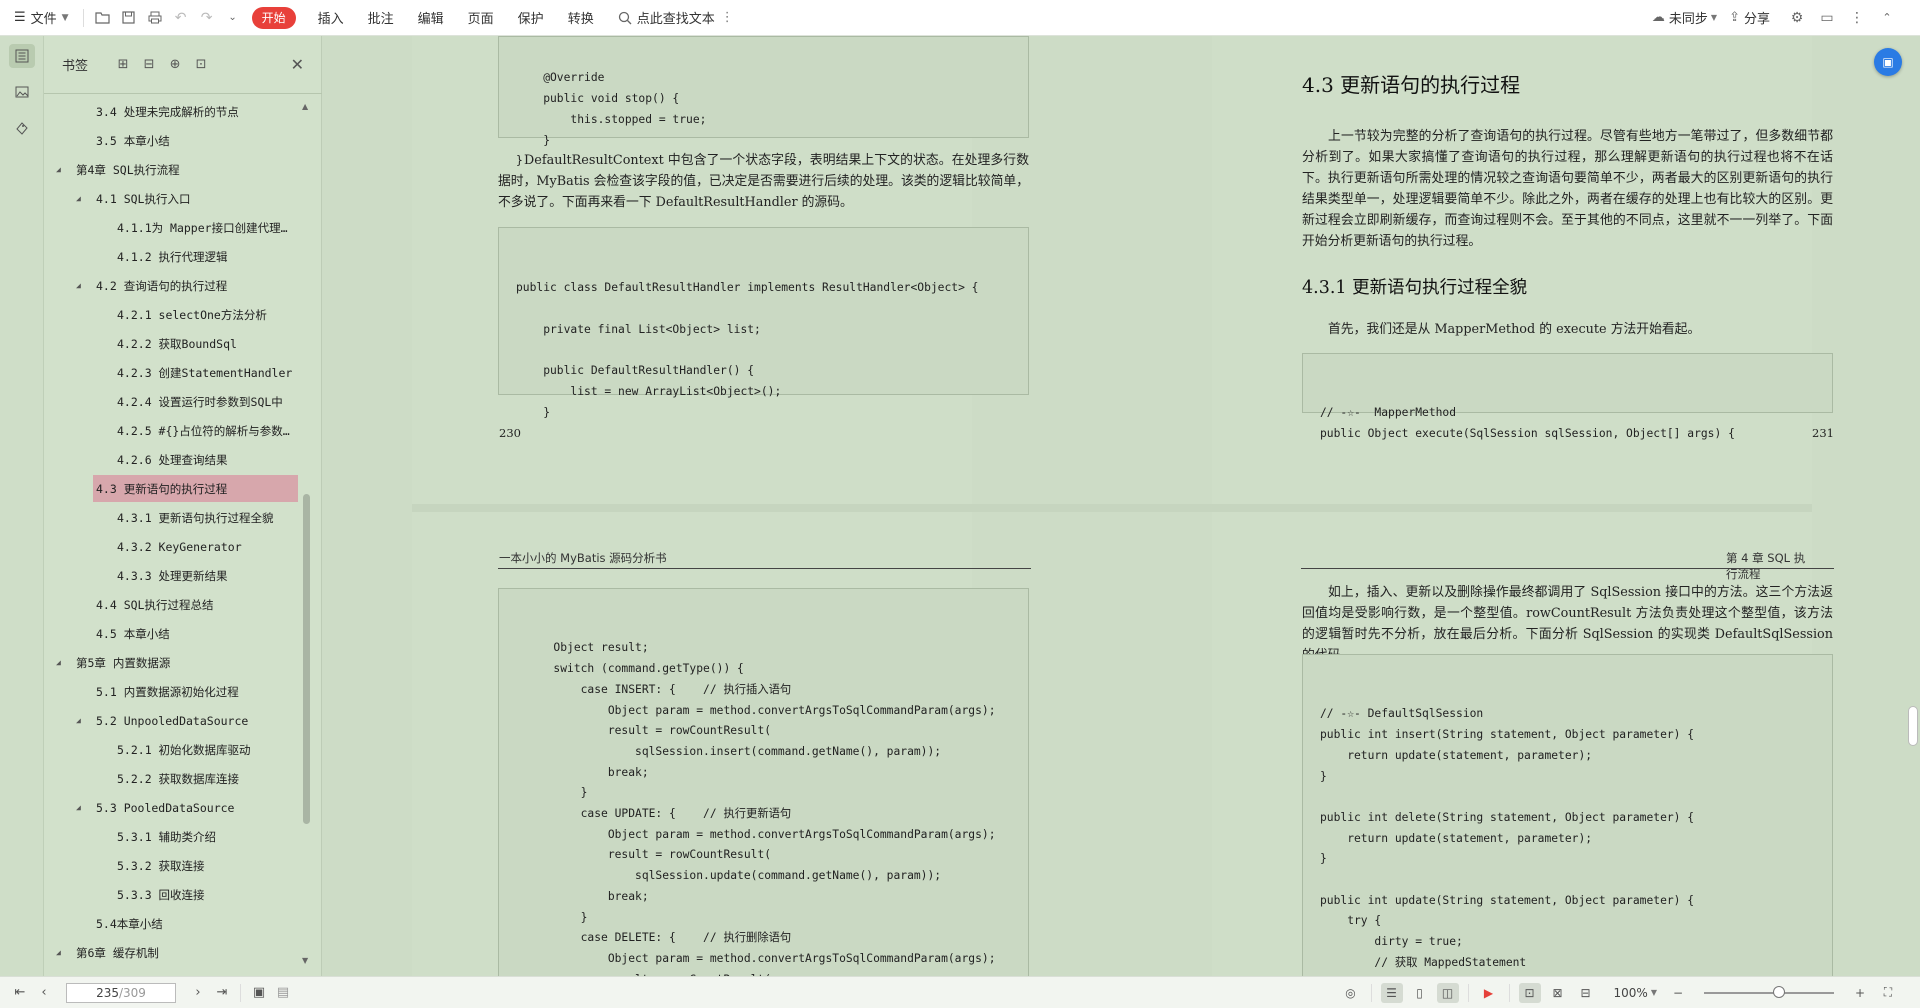  I want to click on bookmark-item: ◢ 5.3 PooledDataSource, so click(171, 807).